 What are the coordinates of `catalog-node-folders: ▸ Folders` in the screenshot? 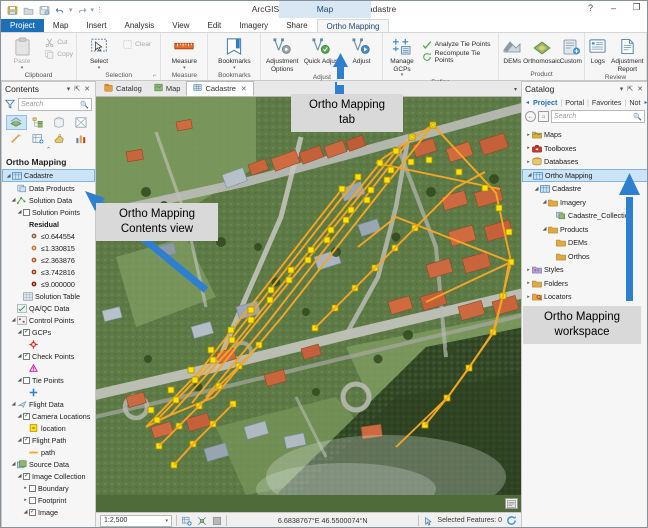 It's located at (584, 284).